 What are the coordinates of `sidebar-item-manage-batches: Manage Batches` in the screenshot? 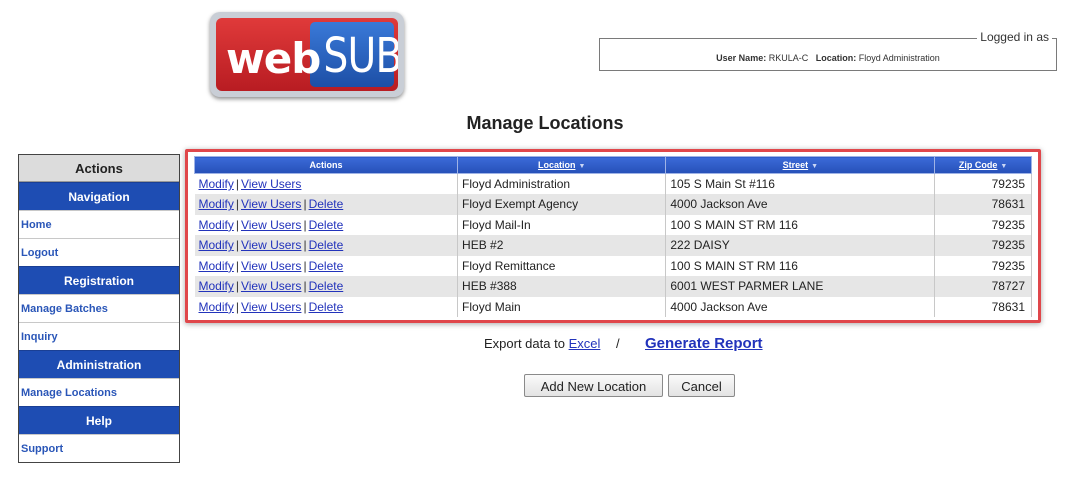 It's located at (99, 308).